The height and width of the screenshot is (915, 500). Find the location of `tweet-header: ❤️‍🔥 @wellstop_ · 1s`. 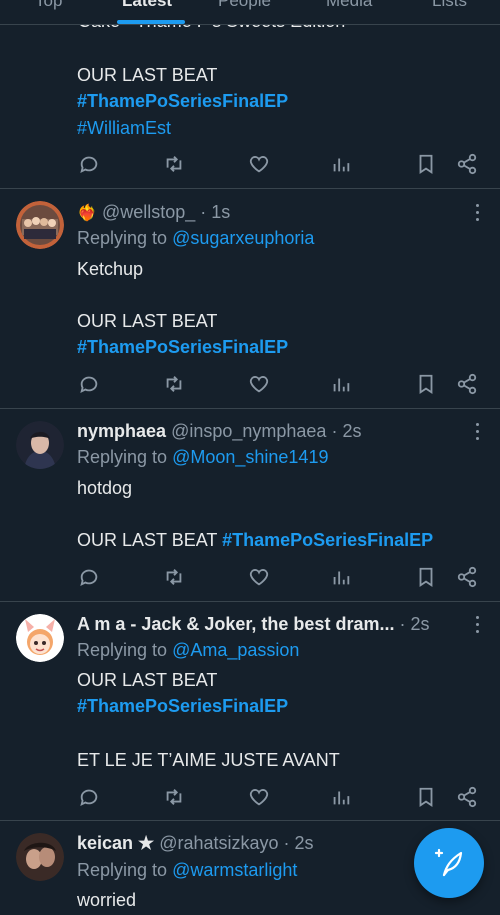

tweet-header: ❤️‍🔥 @wellstop_ · 1s is located at coordinates (153, 213).